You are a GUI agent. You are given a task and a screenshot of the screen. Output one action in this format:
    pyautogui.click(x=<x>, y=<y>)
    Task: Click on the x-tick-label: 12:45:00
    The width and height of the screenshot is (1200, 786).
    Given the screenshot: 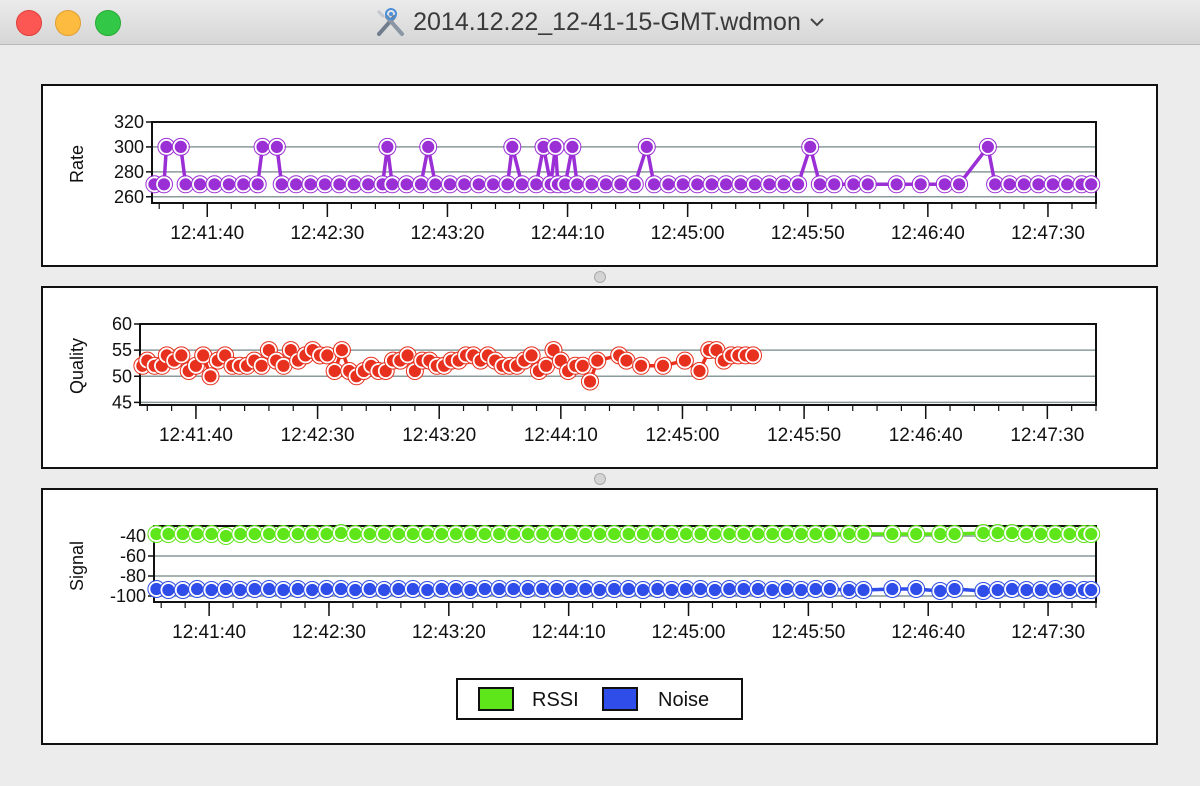 What is the action you would take?
    pyautogui.click(x=688, y=233)
    